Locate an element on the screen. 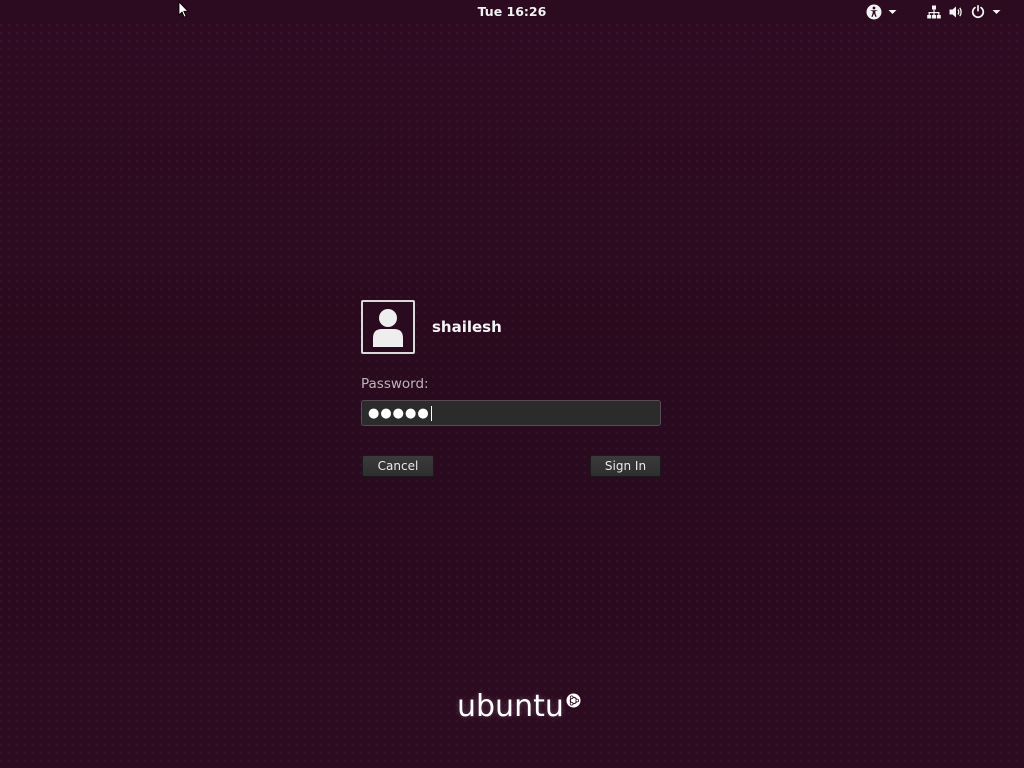  sign-in-button: Sign In is located at coordinates (625, 466).